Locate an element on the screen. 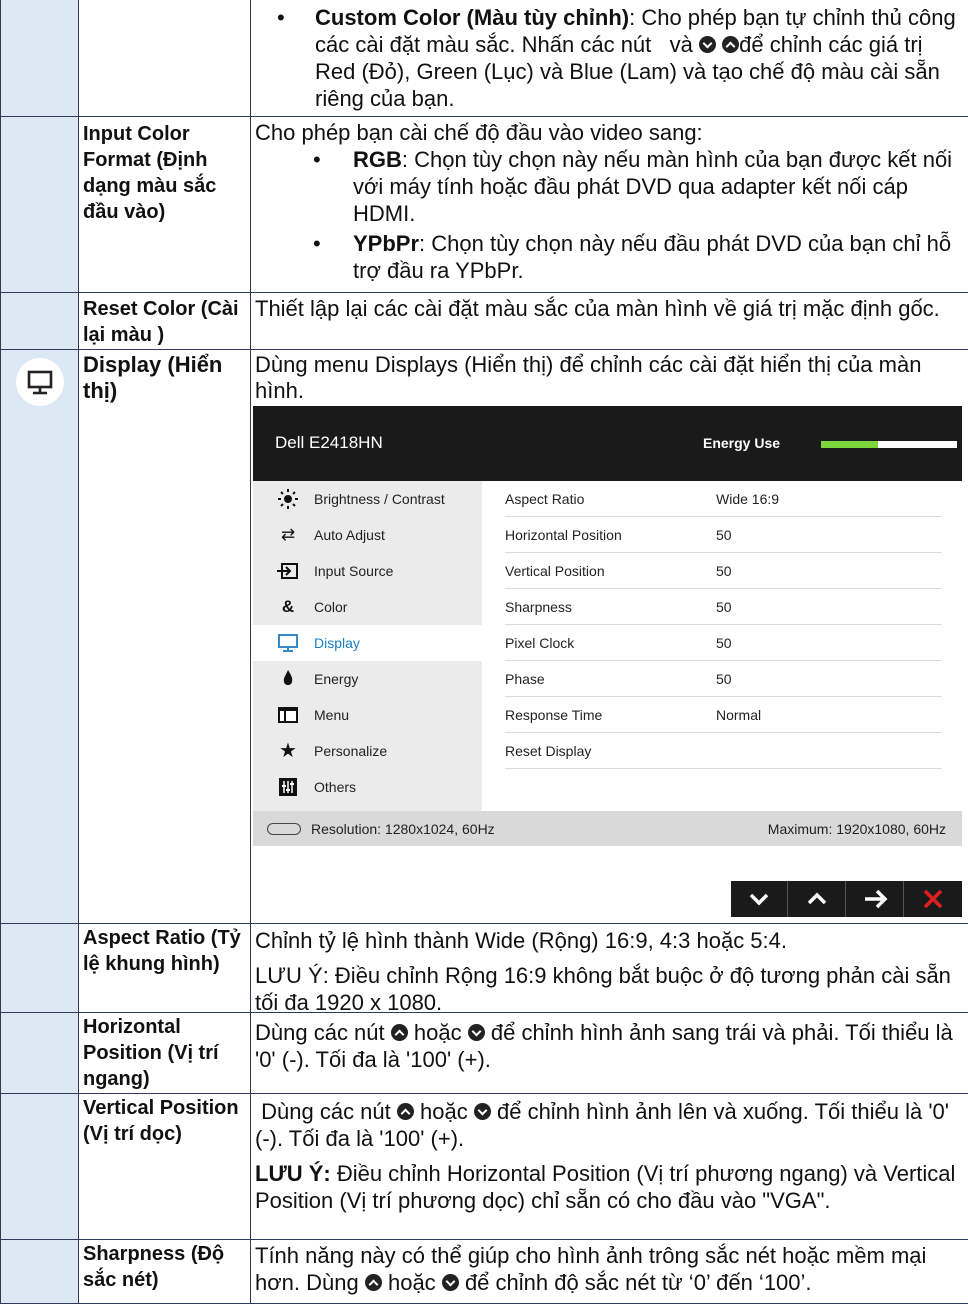 The width and height of the screenshot is (968, 1304). maximum-resolution-text: Maximum: 1920x1080, 60Hz is located at coordinates (856, 829).